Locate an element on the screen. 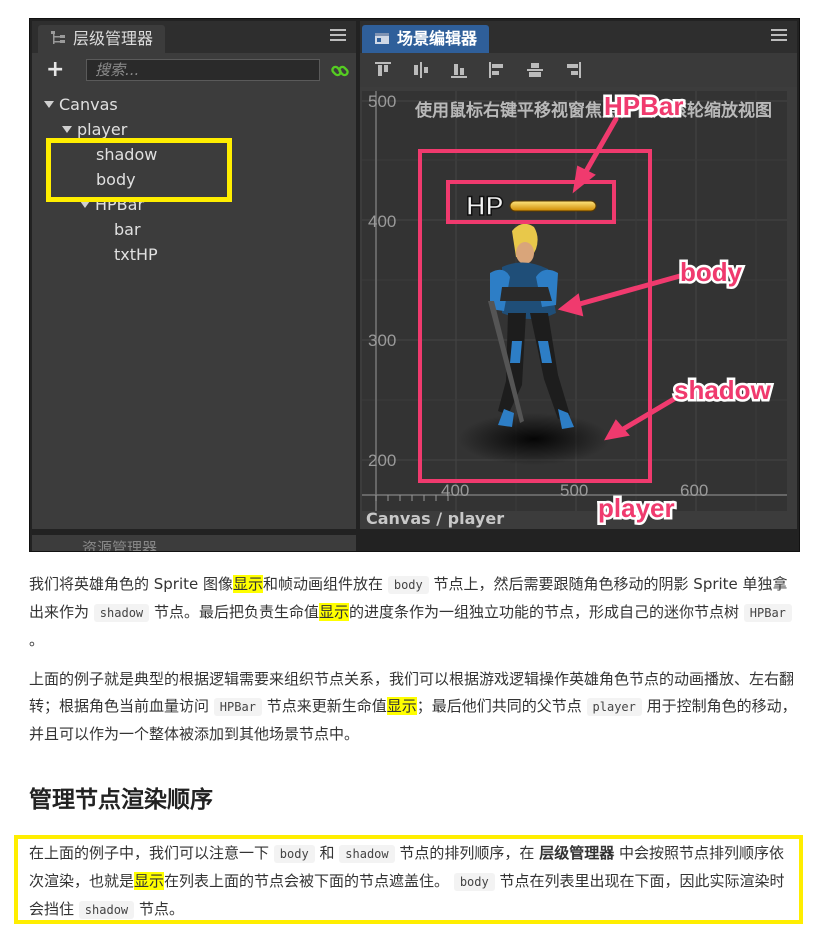  hierarchy-menu-icon is located at coordinates (338, 36).